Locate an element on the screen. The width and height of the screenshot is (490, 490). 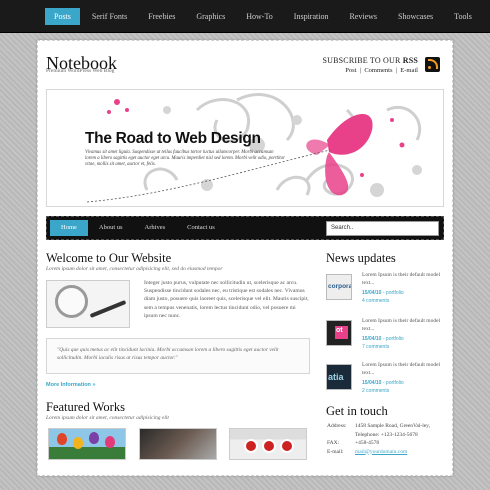
featured-thumb-interior is located at coordinates (268, 444).